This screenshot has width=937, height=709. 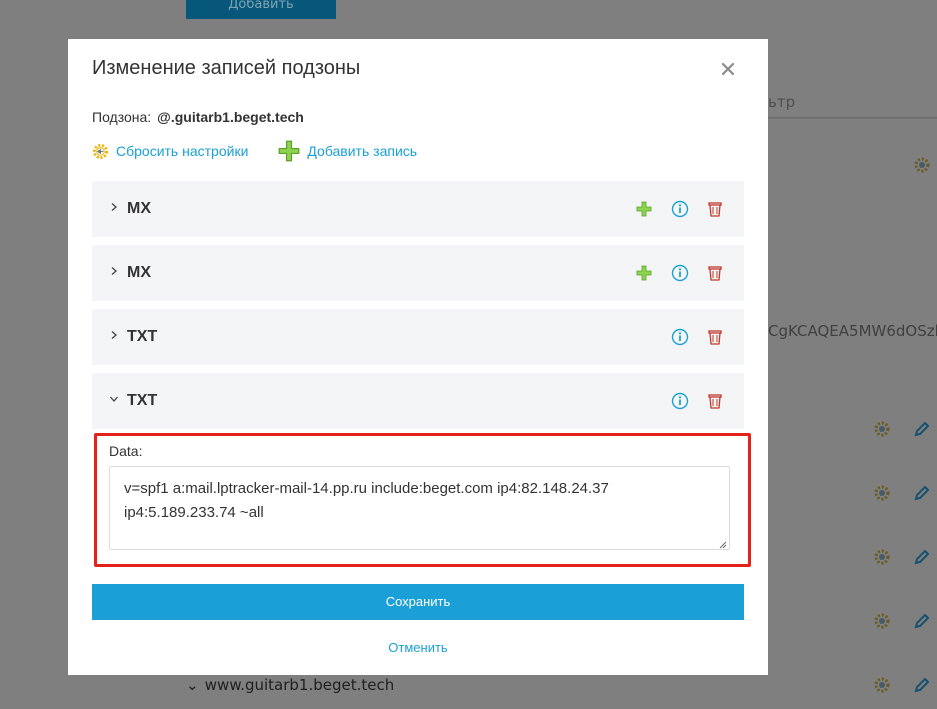 What do you see at coordinates (269, 151) in the screenshot?
I see `modal-actions: Сбросить настройки Добавить запись` at bounding box center [269, 151].